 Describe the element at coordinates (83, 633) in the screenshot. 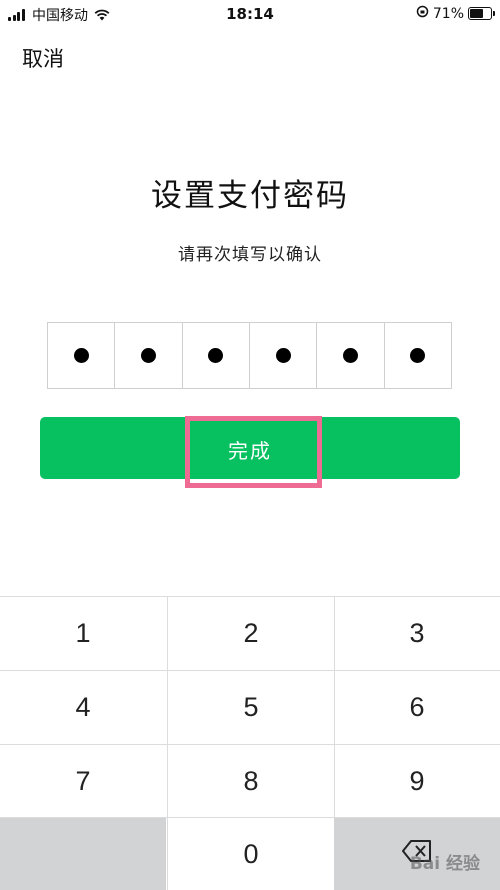

I see `key-1: 1` at that location.